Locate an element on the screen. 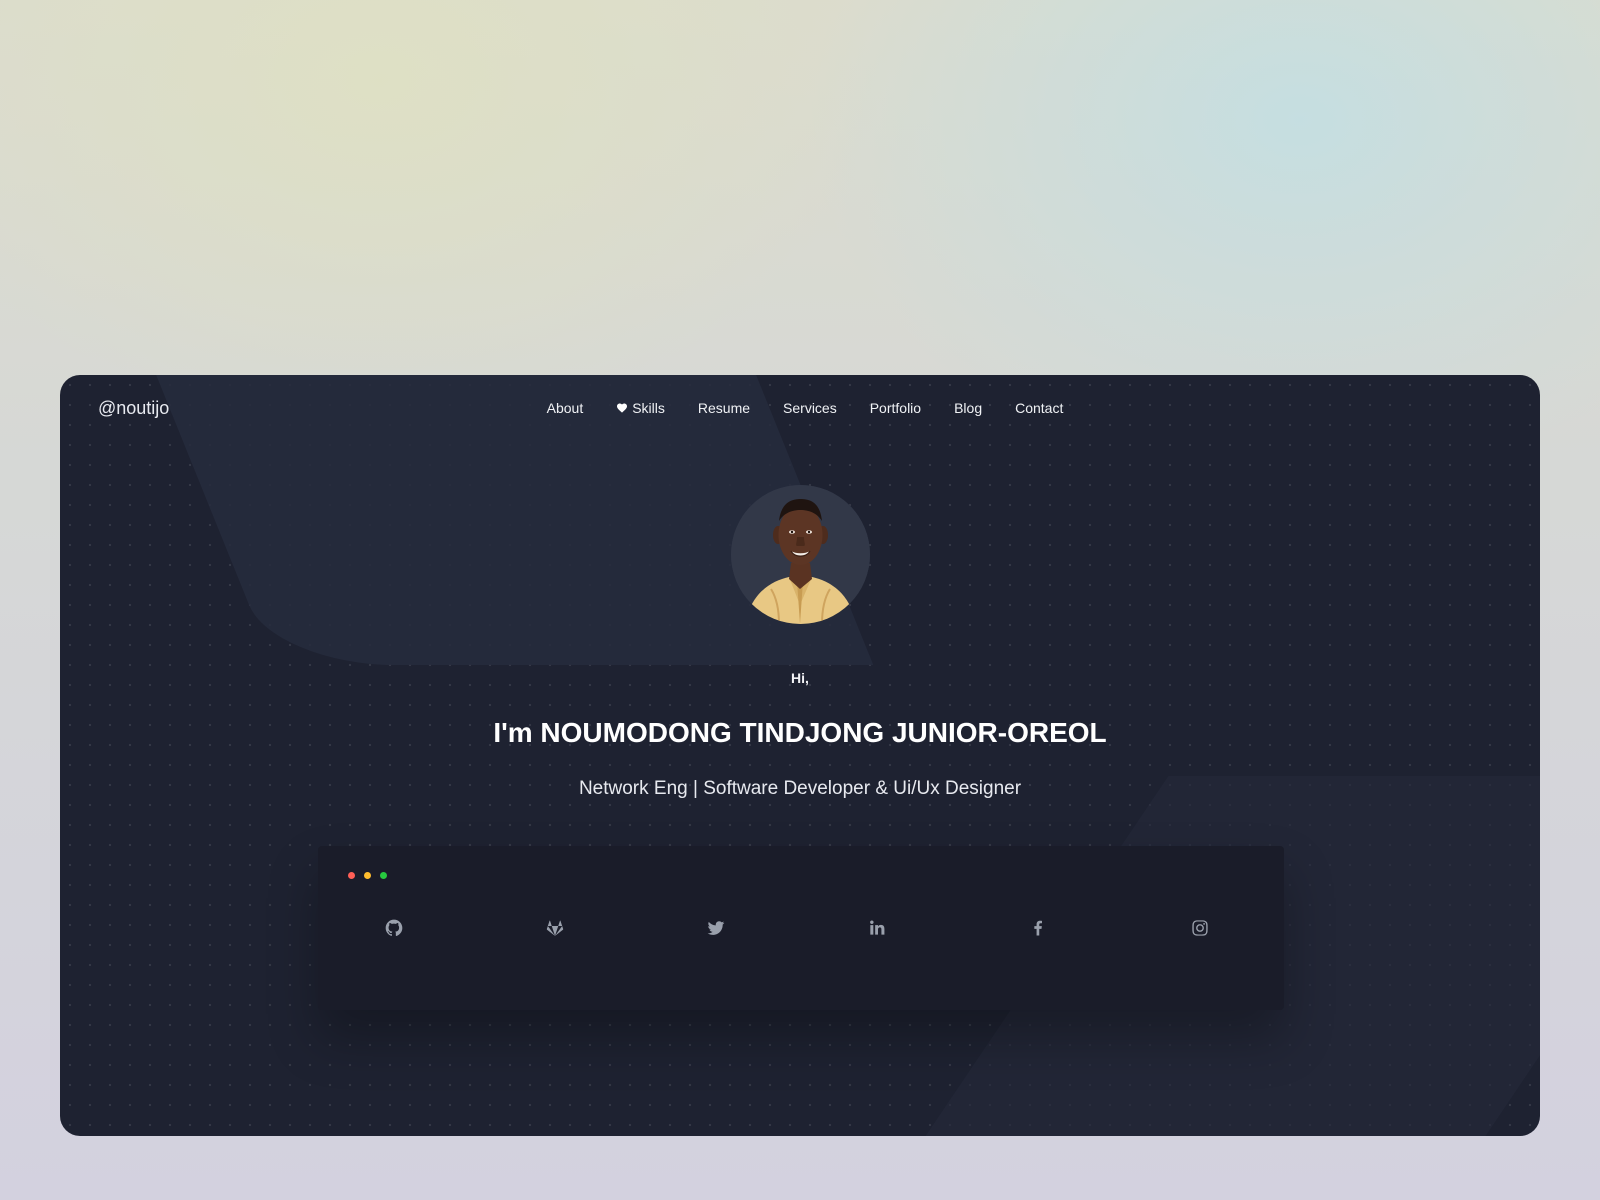 Image resolution: width=1600 pixels, height=1200 pixels. facebook-link is located at coordinates (1038, 928).